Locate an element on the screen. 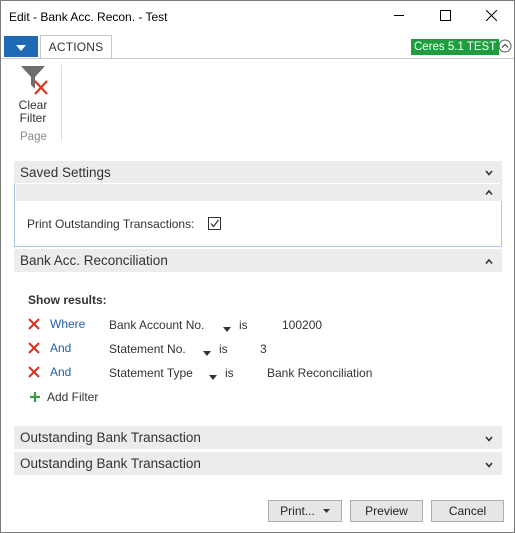 The height and width of the screenshot is (533, 515). minimize-button is located at coordinates (399, 17).